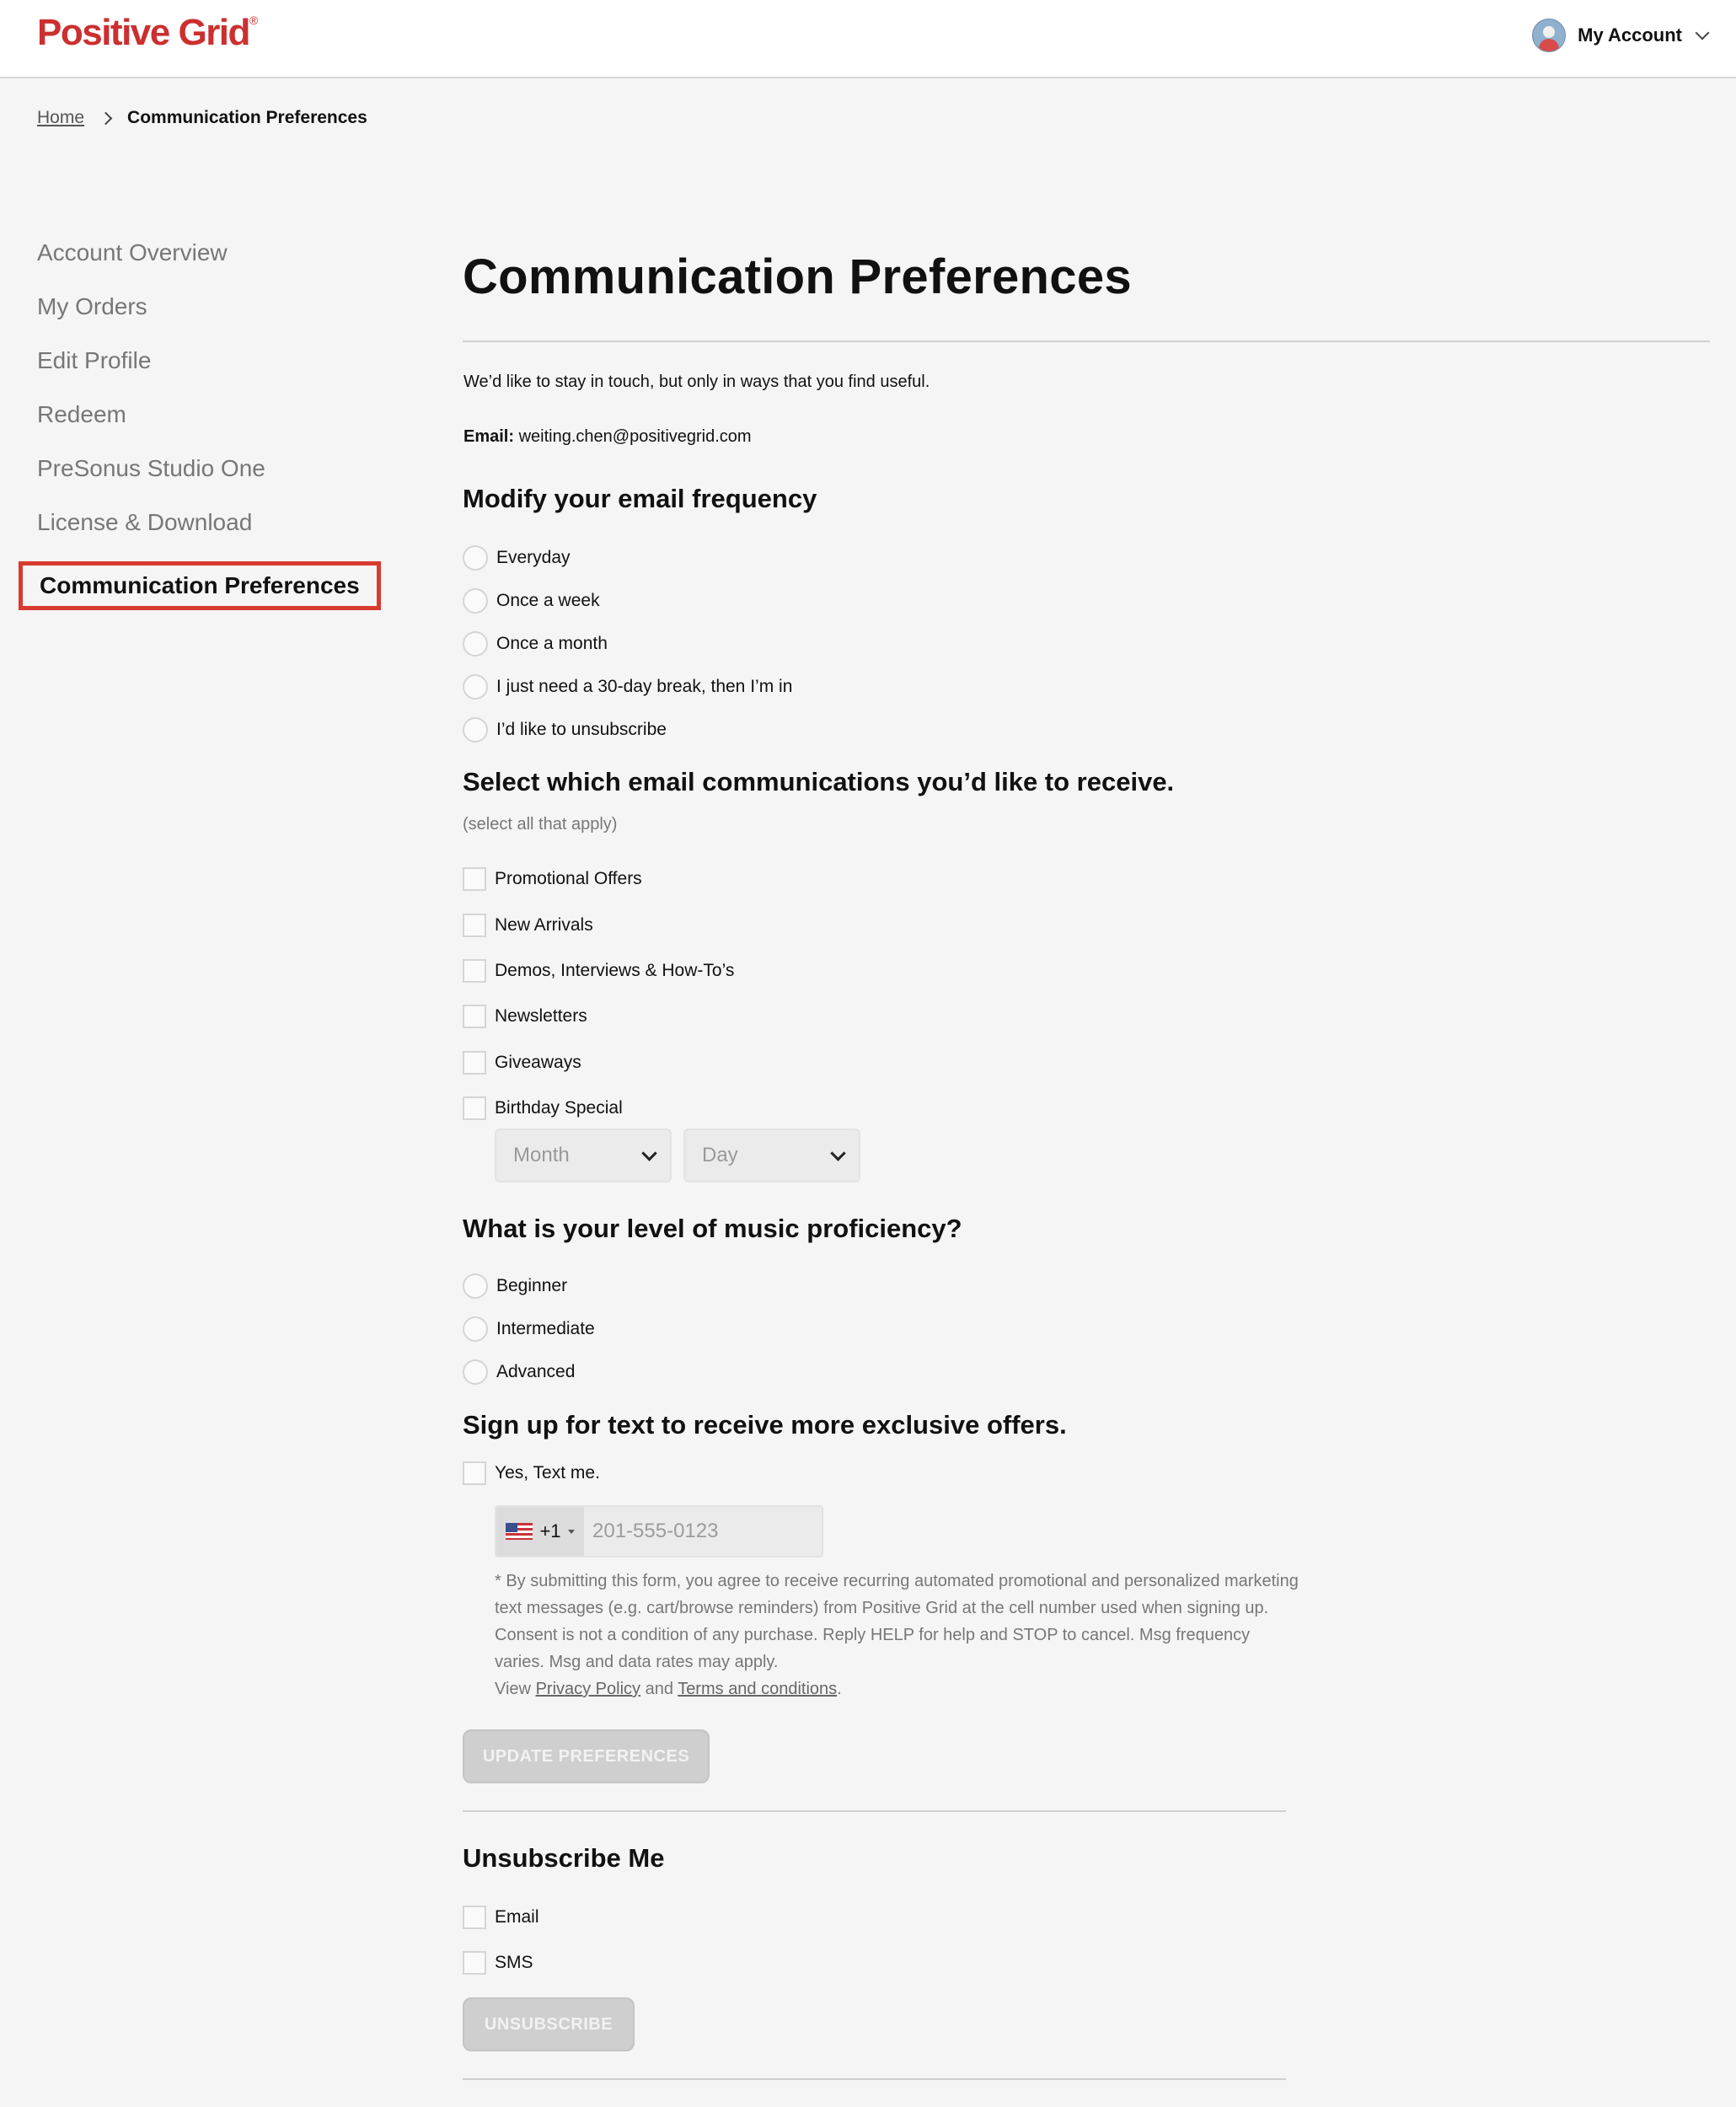  What do you see at coordinates (874, 1811) in the screenshot?
I see `section-divider` at bounding box center [874, 1811].